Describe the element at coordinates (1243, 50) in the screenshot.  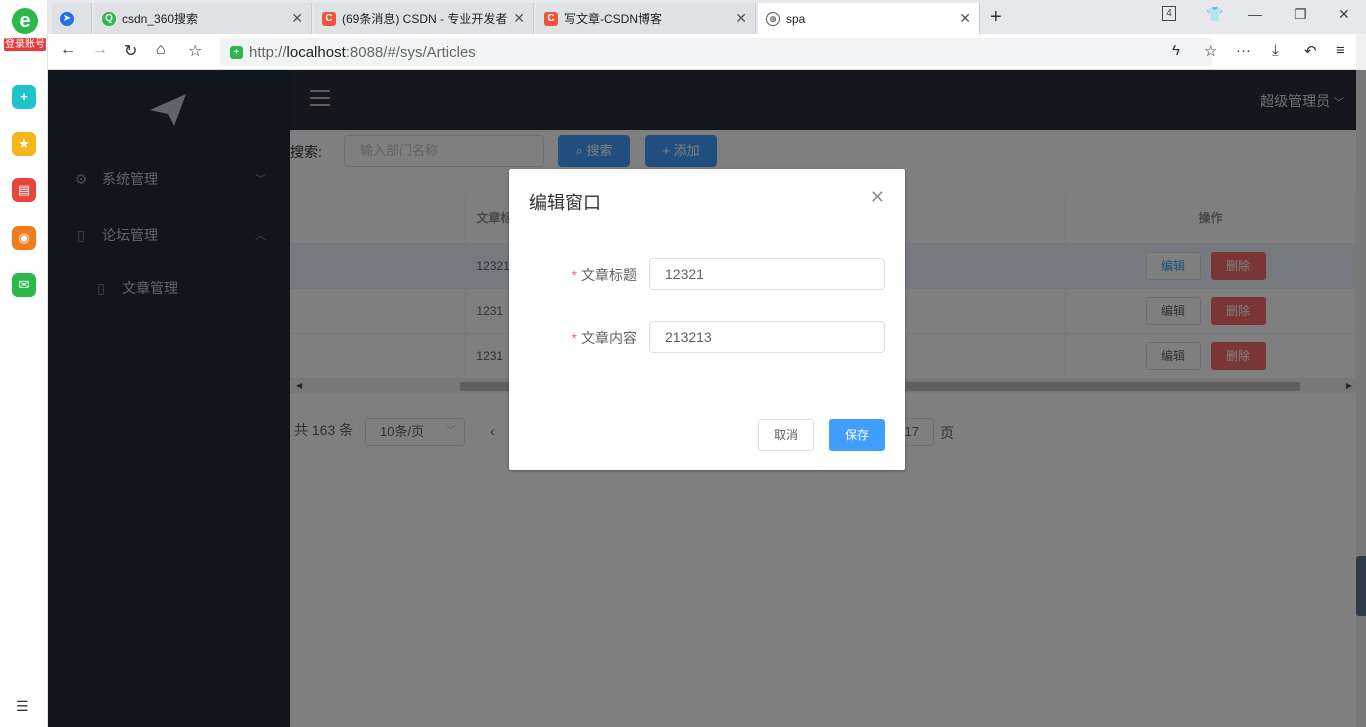
I see `more-icon: ···` at that location.